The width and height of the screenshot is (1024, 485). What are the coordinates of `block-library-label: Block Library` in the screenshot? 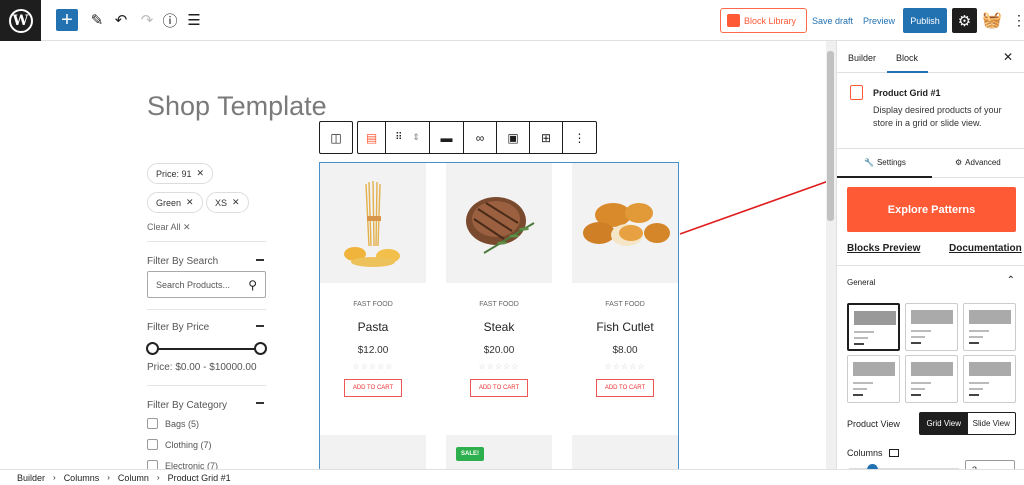 It's located at (770, 20).